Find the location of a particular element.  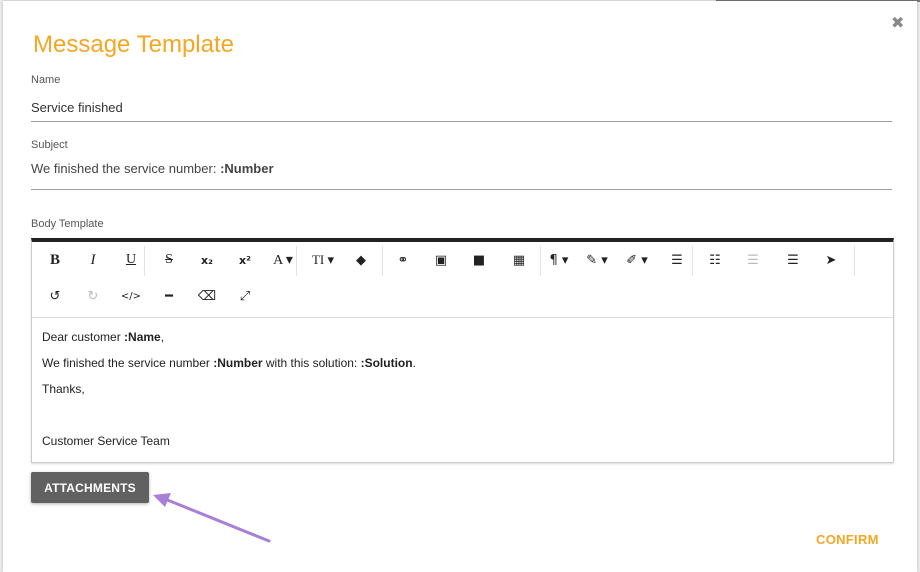

body-line: Dear customer :Name, is located at coordinates (103, 337).